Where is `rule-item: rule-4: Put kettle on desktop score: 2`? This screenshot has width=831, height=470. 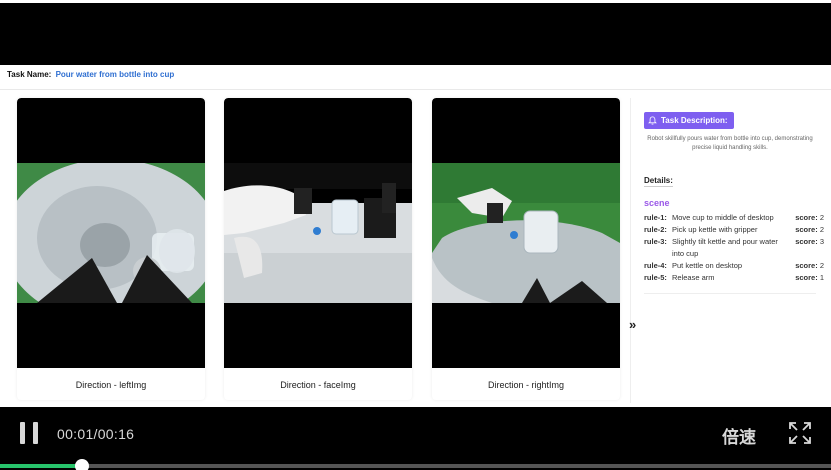 rule-item: rule-4: Put kettle on desktop score: 2 is located at coordinates (734, 266).